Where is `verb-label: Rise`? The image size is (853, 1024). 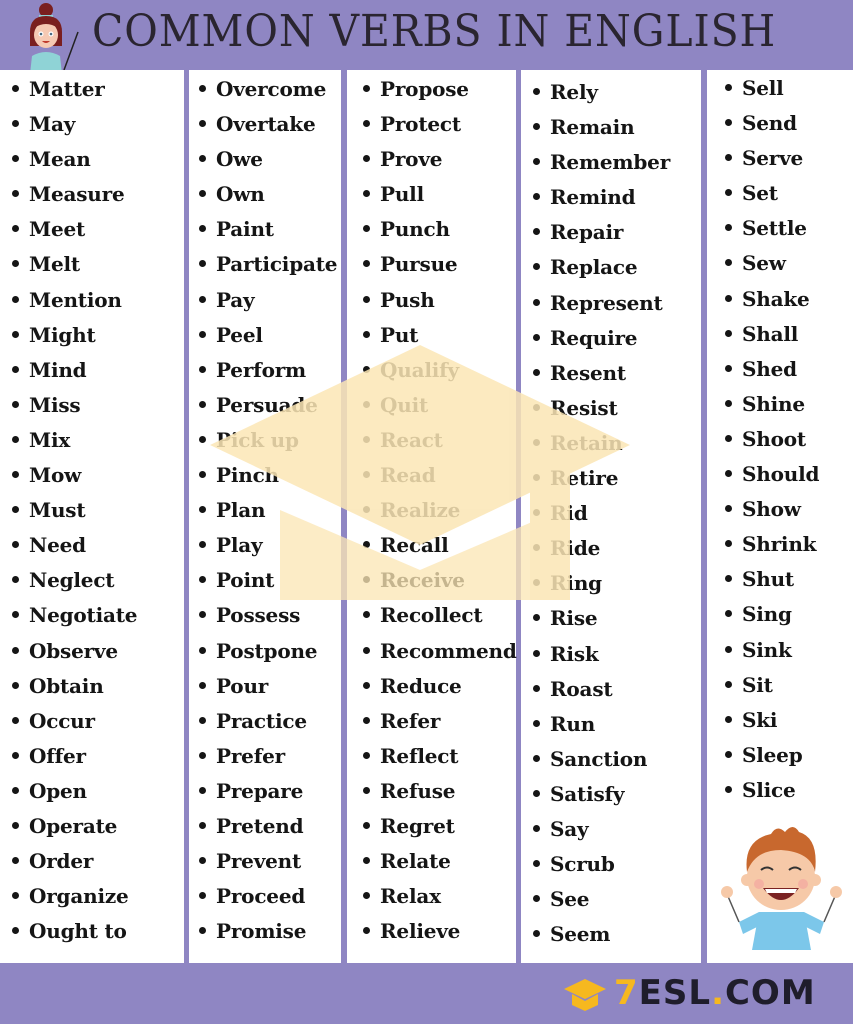
verb-label: Rise is located at coordinates (574, 618).